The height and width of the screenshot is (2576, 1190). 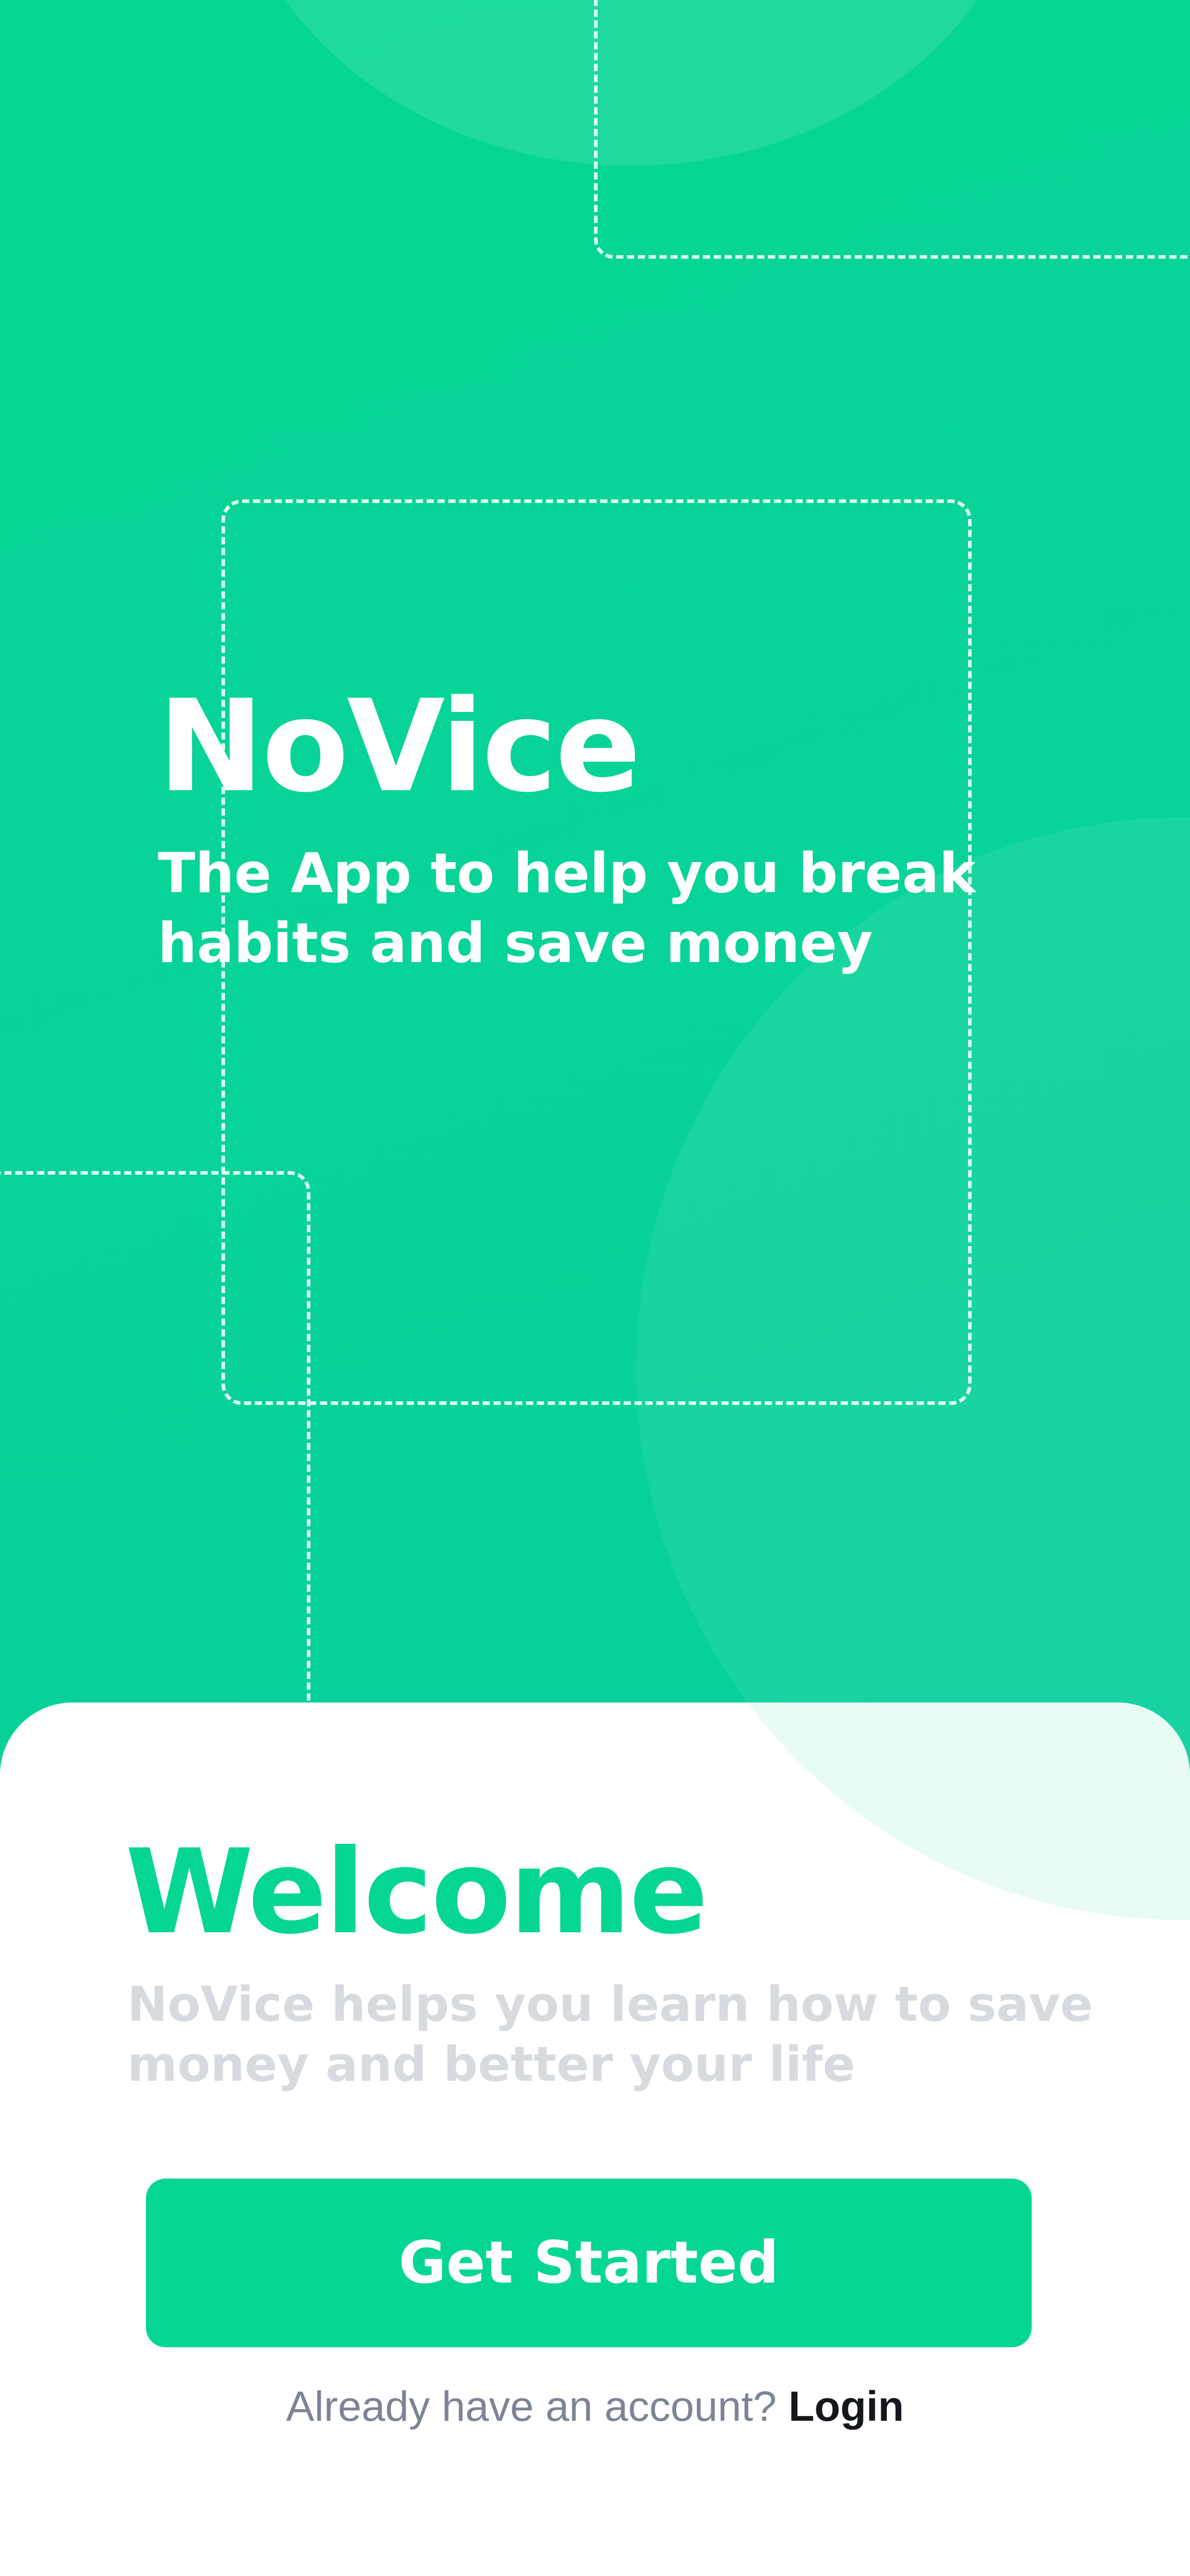 I want to click on login-link: Login, so click(x=846, y=2406).